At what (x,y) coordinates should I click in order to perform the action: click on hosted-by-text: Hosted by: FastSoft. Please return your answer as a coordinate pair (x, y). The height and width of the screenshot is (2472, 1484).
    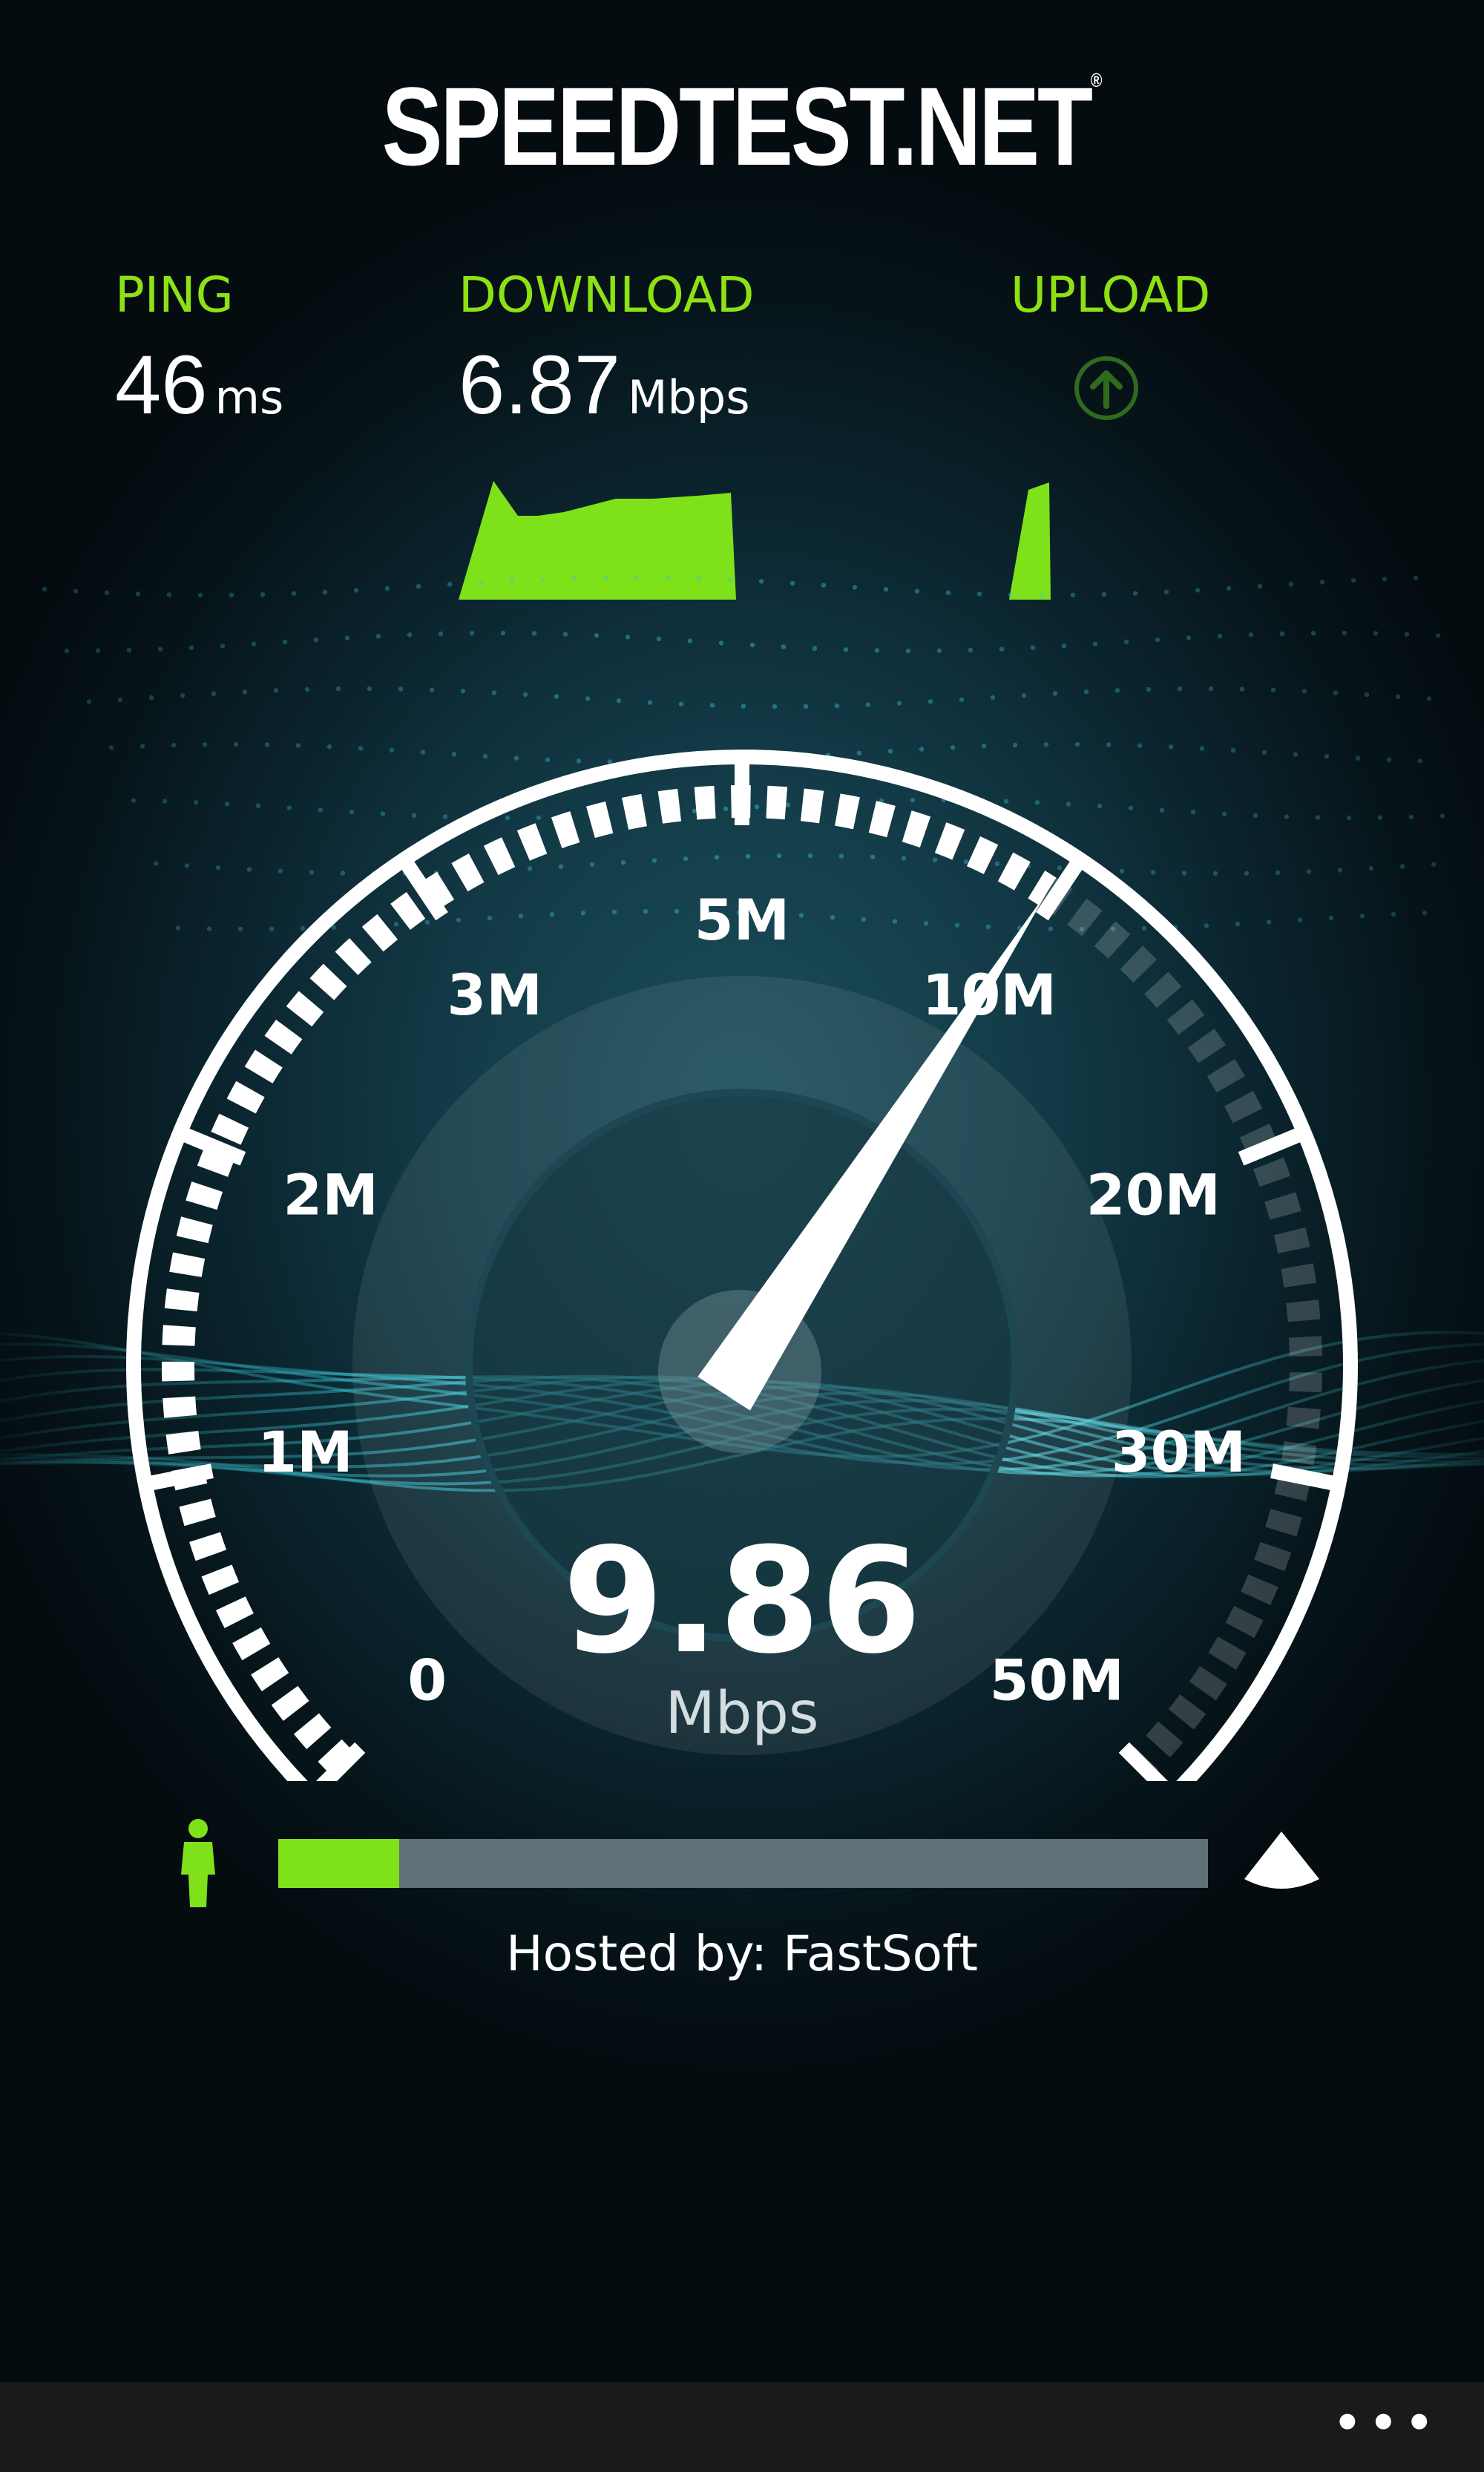
    Looking at the image, I should click on (742, 1953).